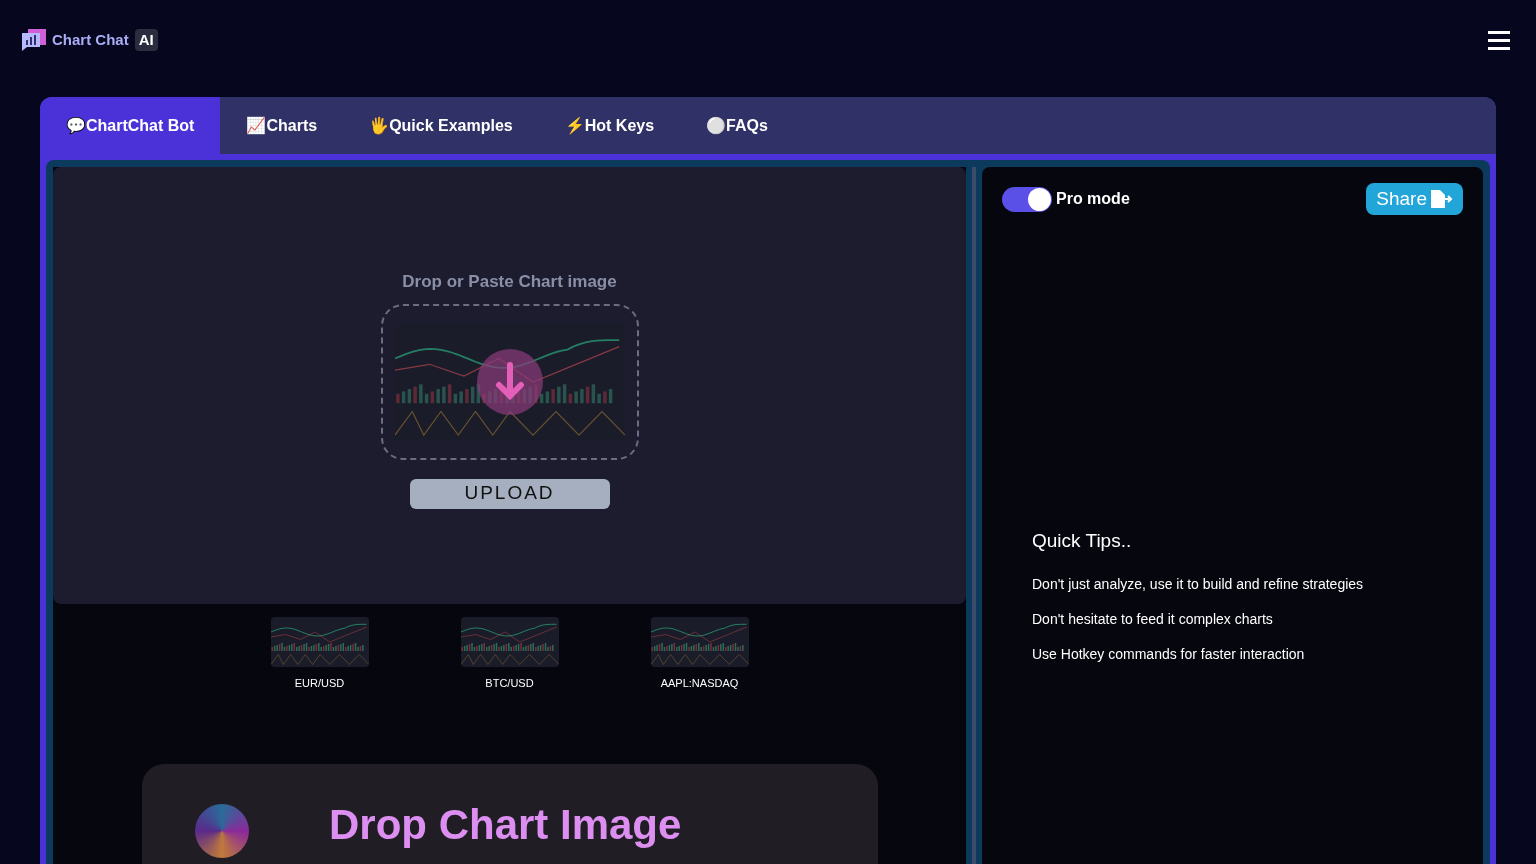  What do you see at coordinates (1442, 199) in the screenshot?
I see `share-file-icon` at bounding box center [1442, 199].